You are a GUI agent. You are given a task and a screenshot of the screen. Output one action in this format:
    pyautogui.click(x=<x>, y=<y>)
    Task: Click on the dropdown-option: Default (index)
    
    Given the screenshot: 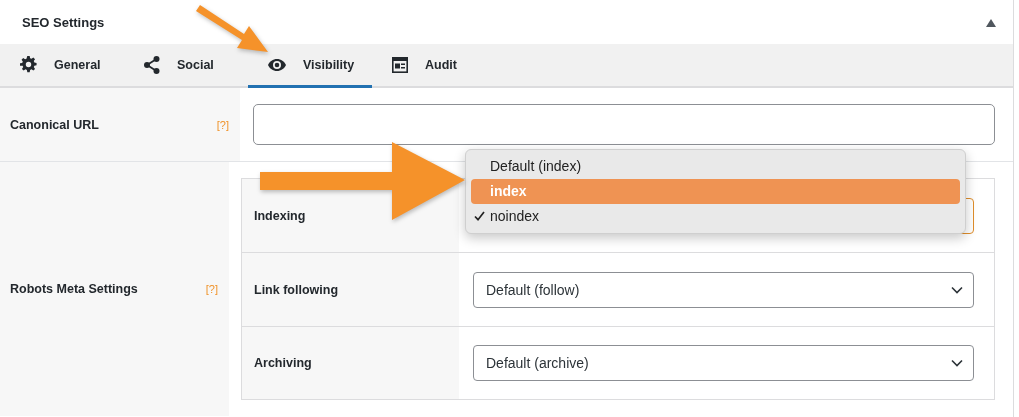 What is the action you would take?
    pyautogui.click(x=715, y=166)
    